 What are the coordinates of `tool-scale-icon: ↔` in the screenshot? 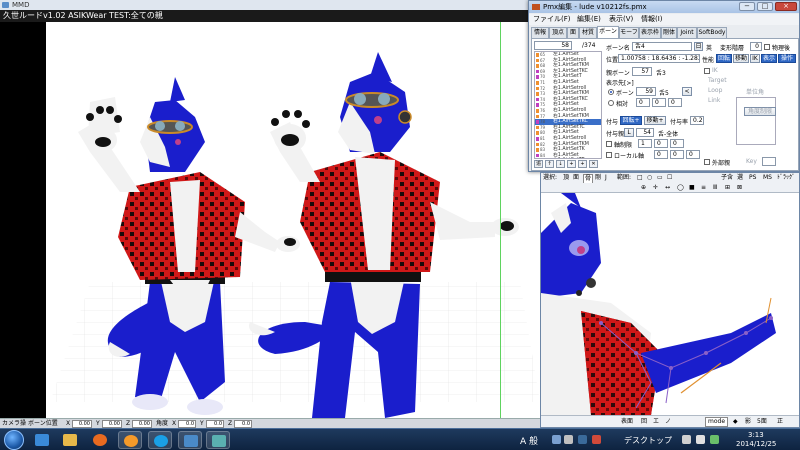 It's located at (667, 188).